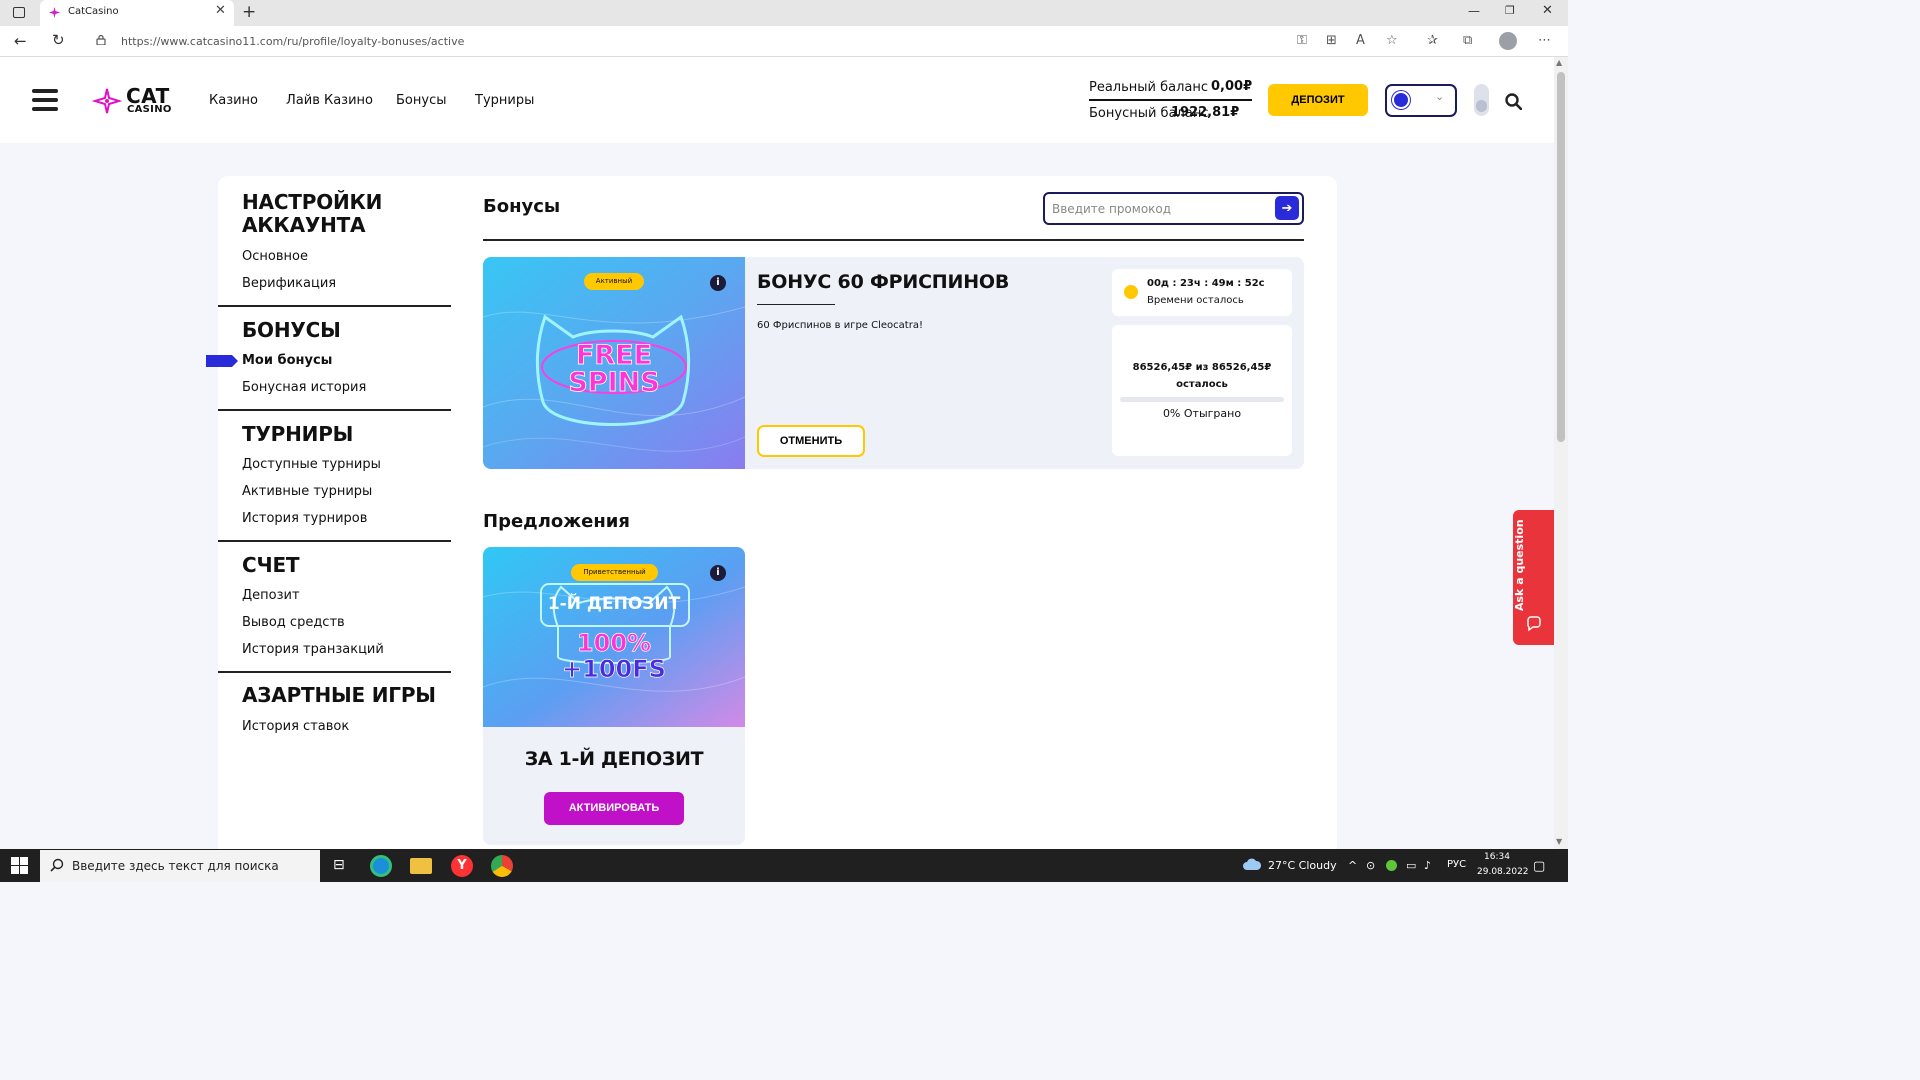 The image size is (1920, 1080). I want to click on edge-icon, so click(381, 866).